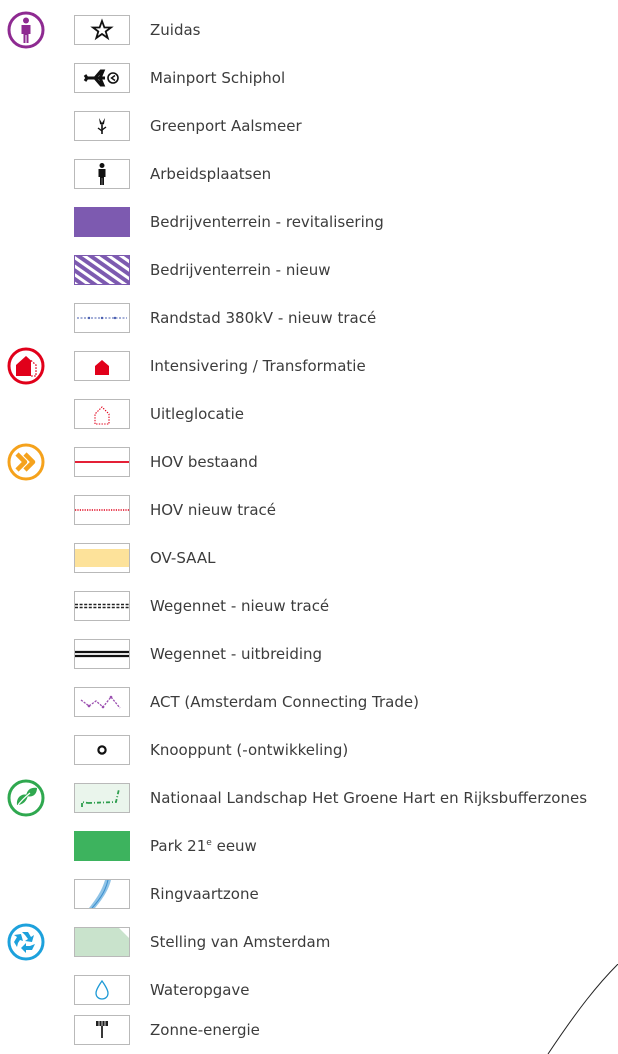  Describe the element at coordinates (218, 78) in the screenshot. I see `legend-label: Mainport Schiphol` at that location.